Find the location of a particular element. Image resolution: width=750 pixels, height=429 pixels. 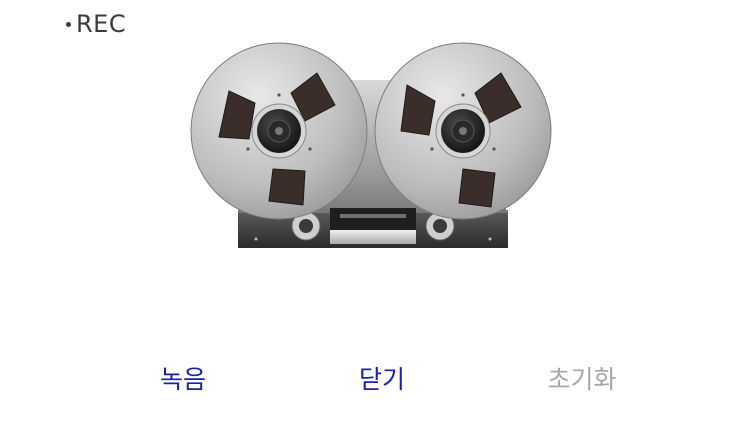

close-button: 닫기 is located at coordinates (382, 378).